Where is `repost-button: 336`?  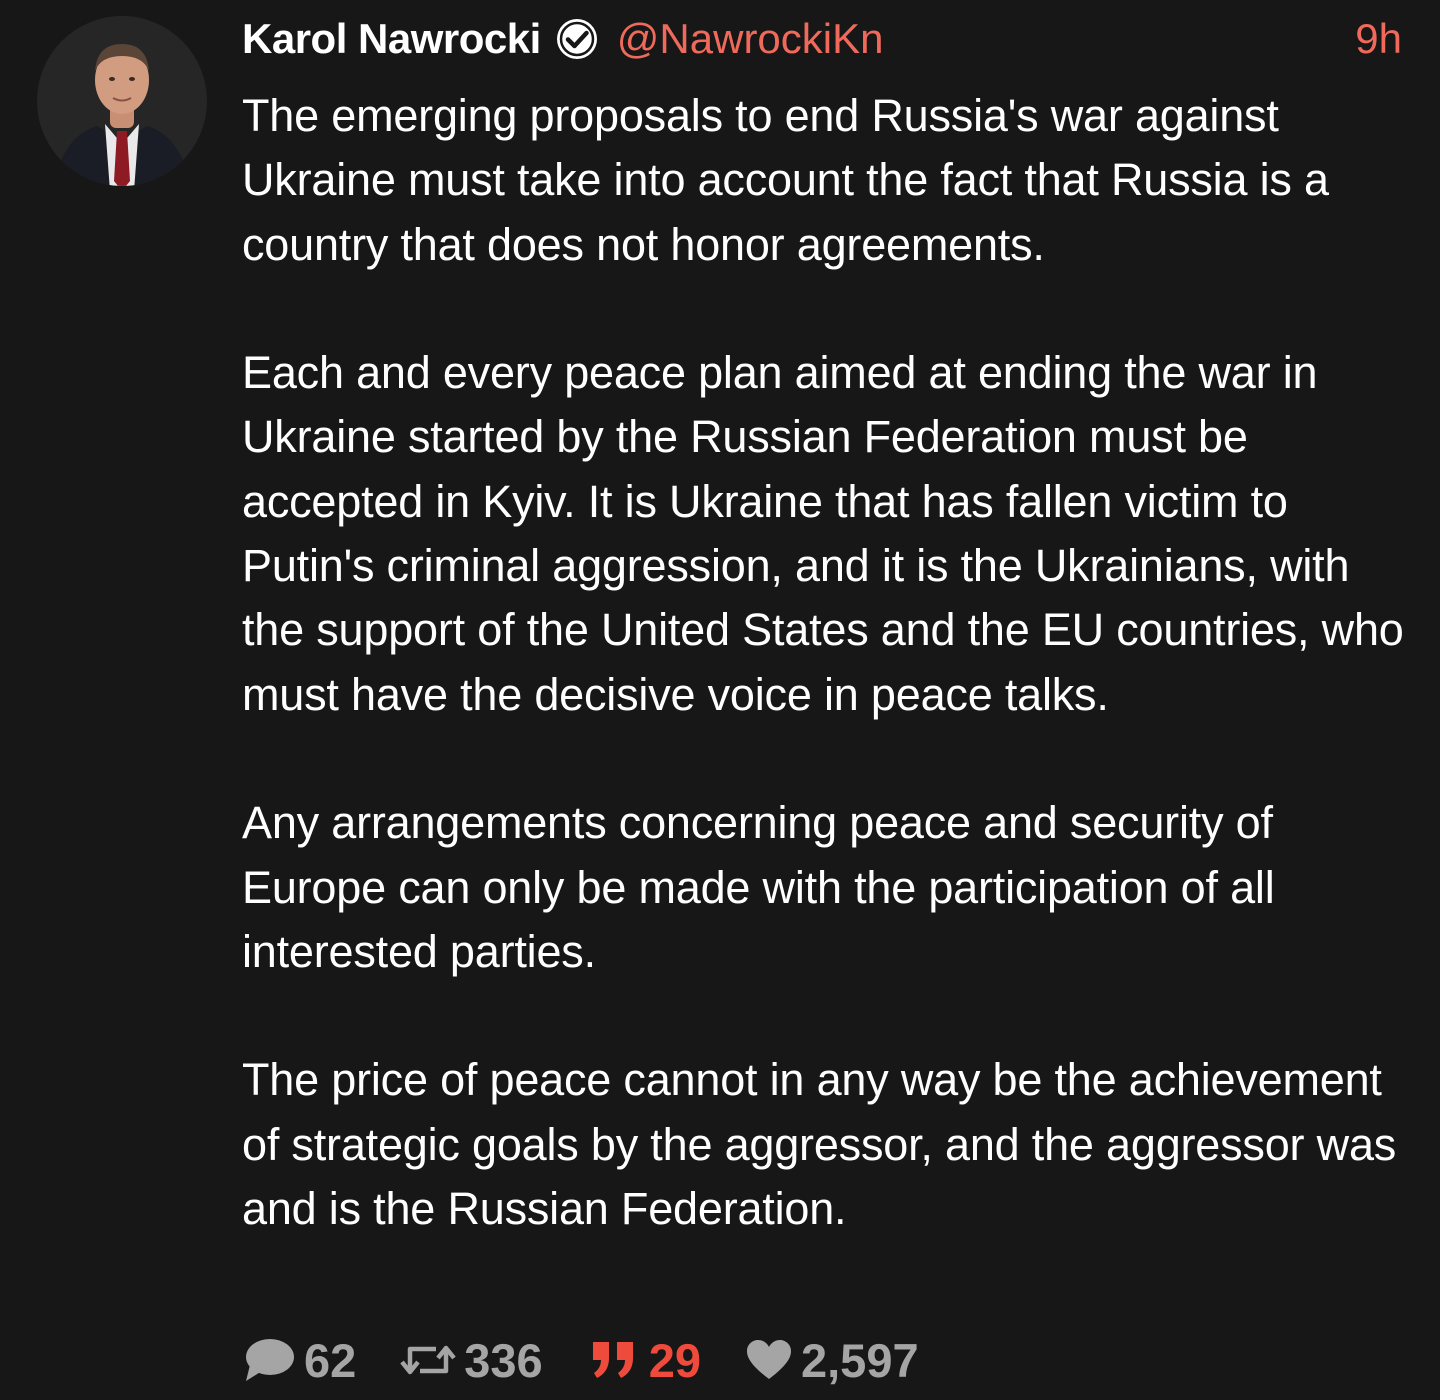
repost-button: 336 is located at coordinates (471, 1360).